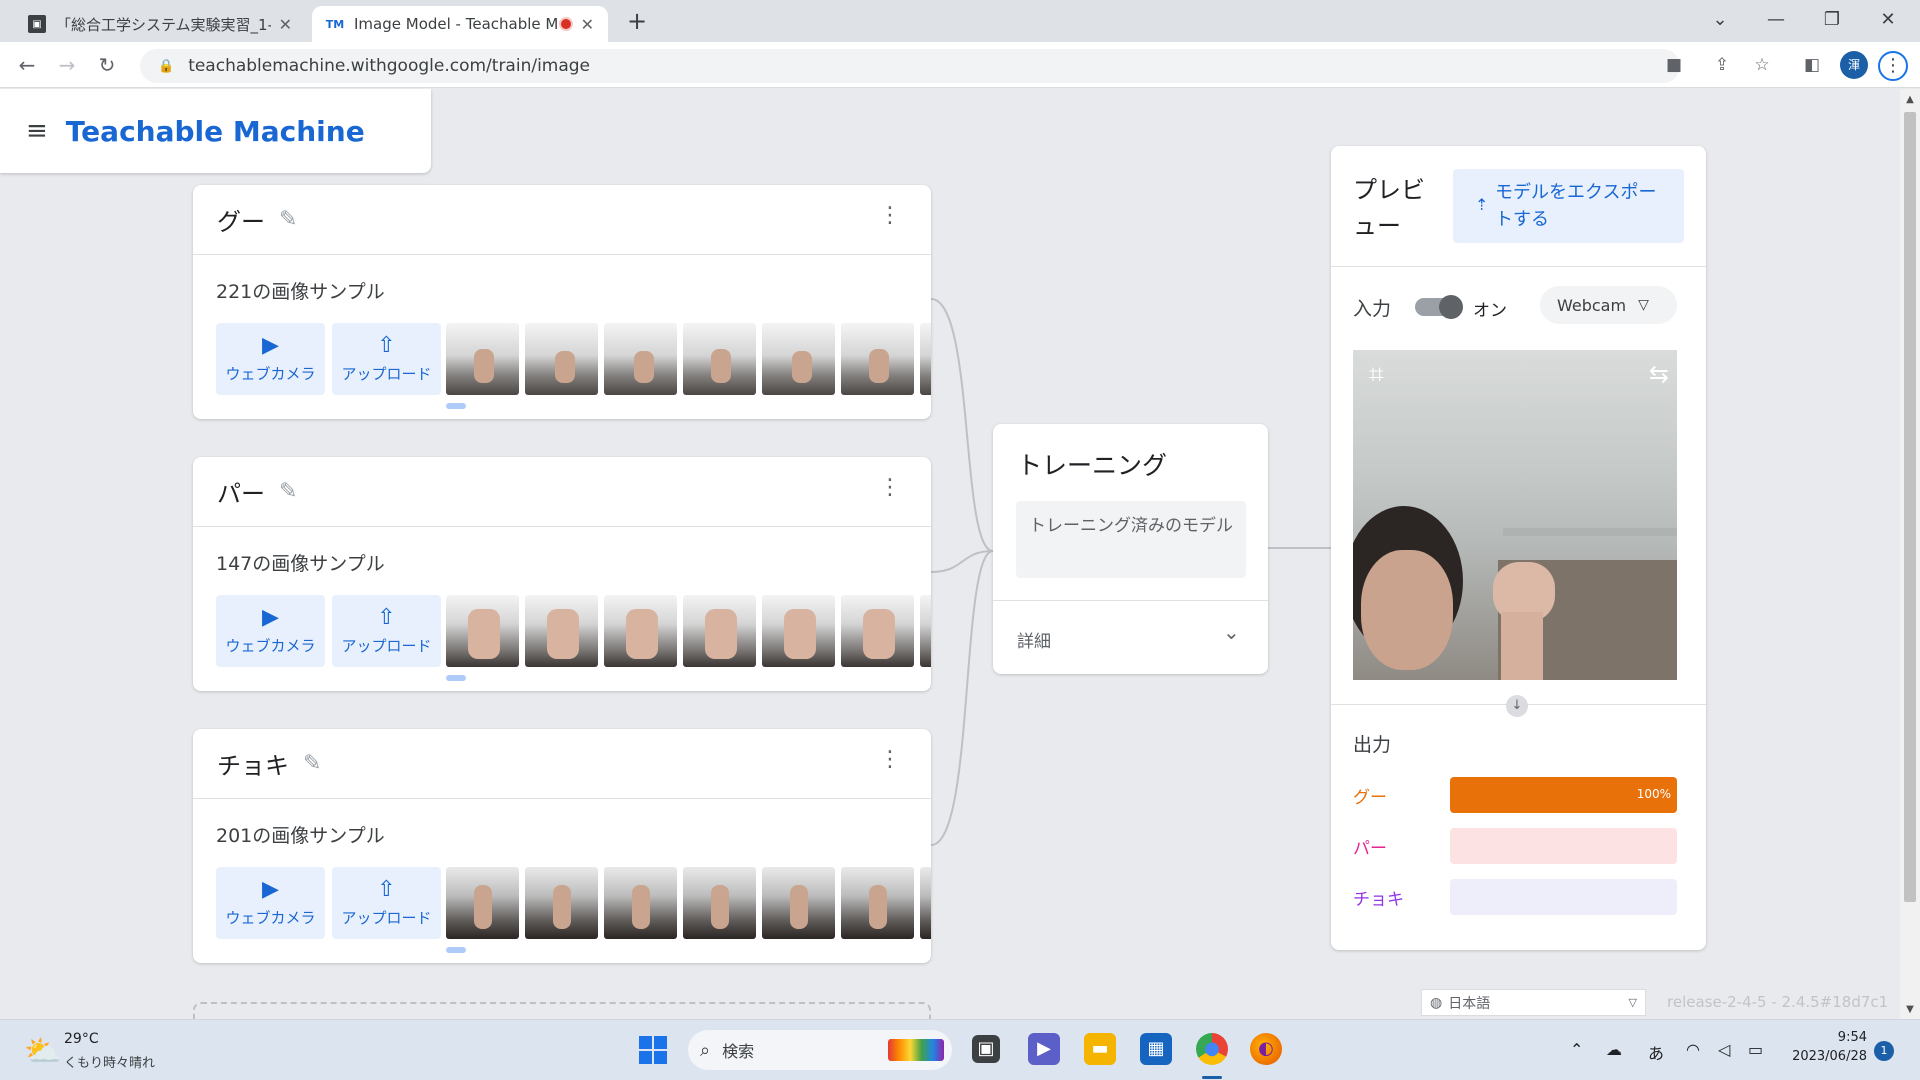 The image size is (1920, 1080). Describe the element at coordinates (1092, 465) in the screenshot. I see `training-title: トレーニング` at that location.